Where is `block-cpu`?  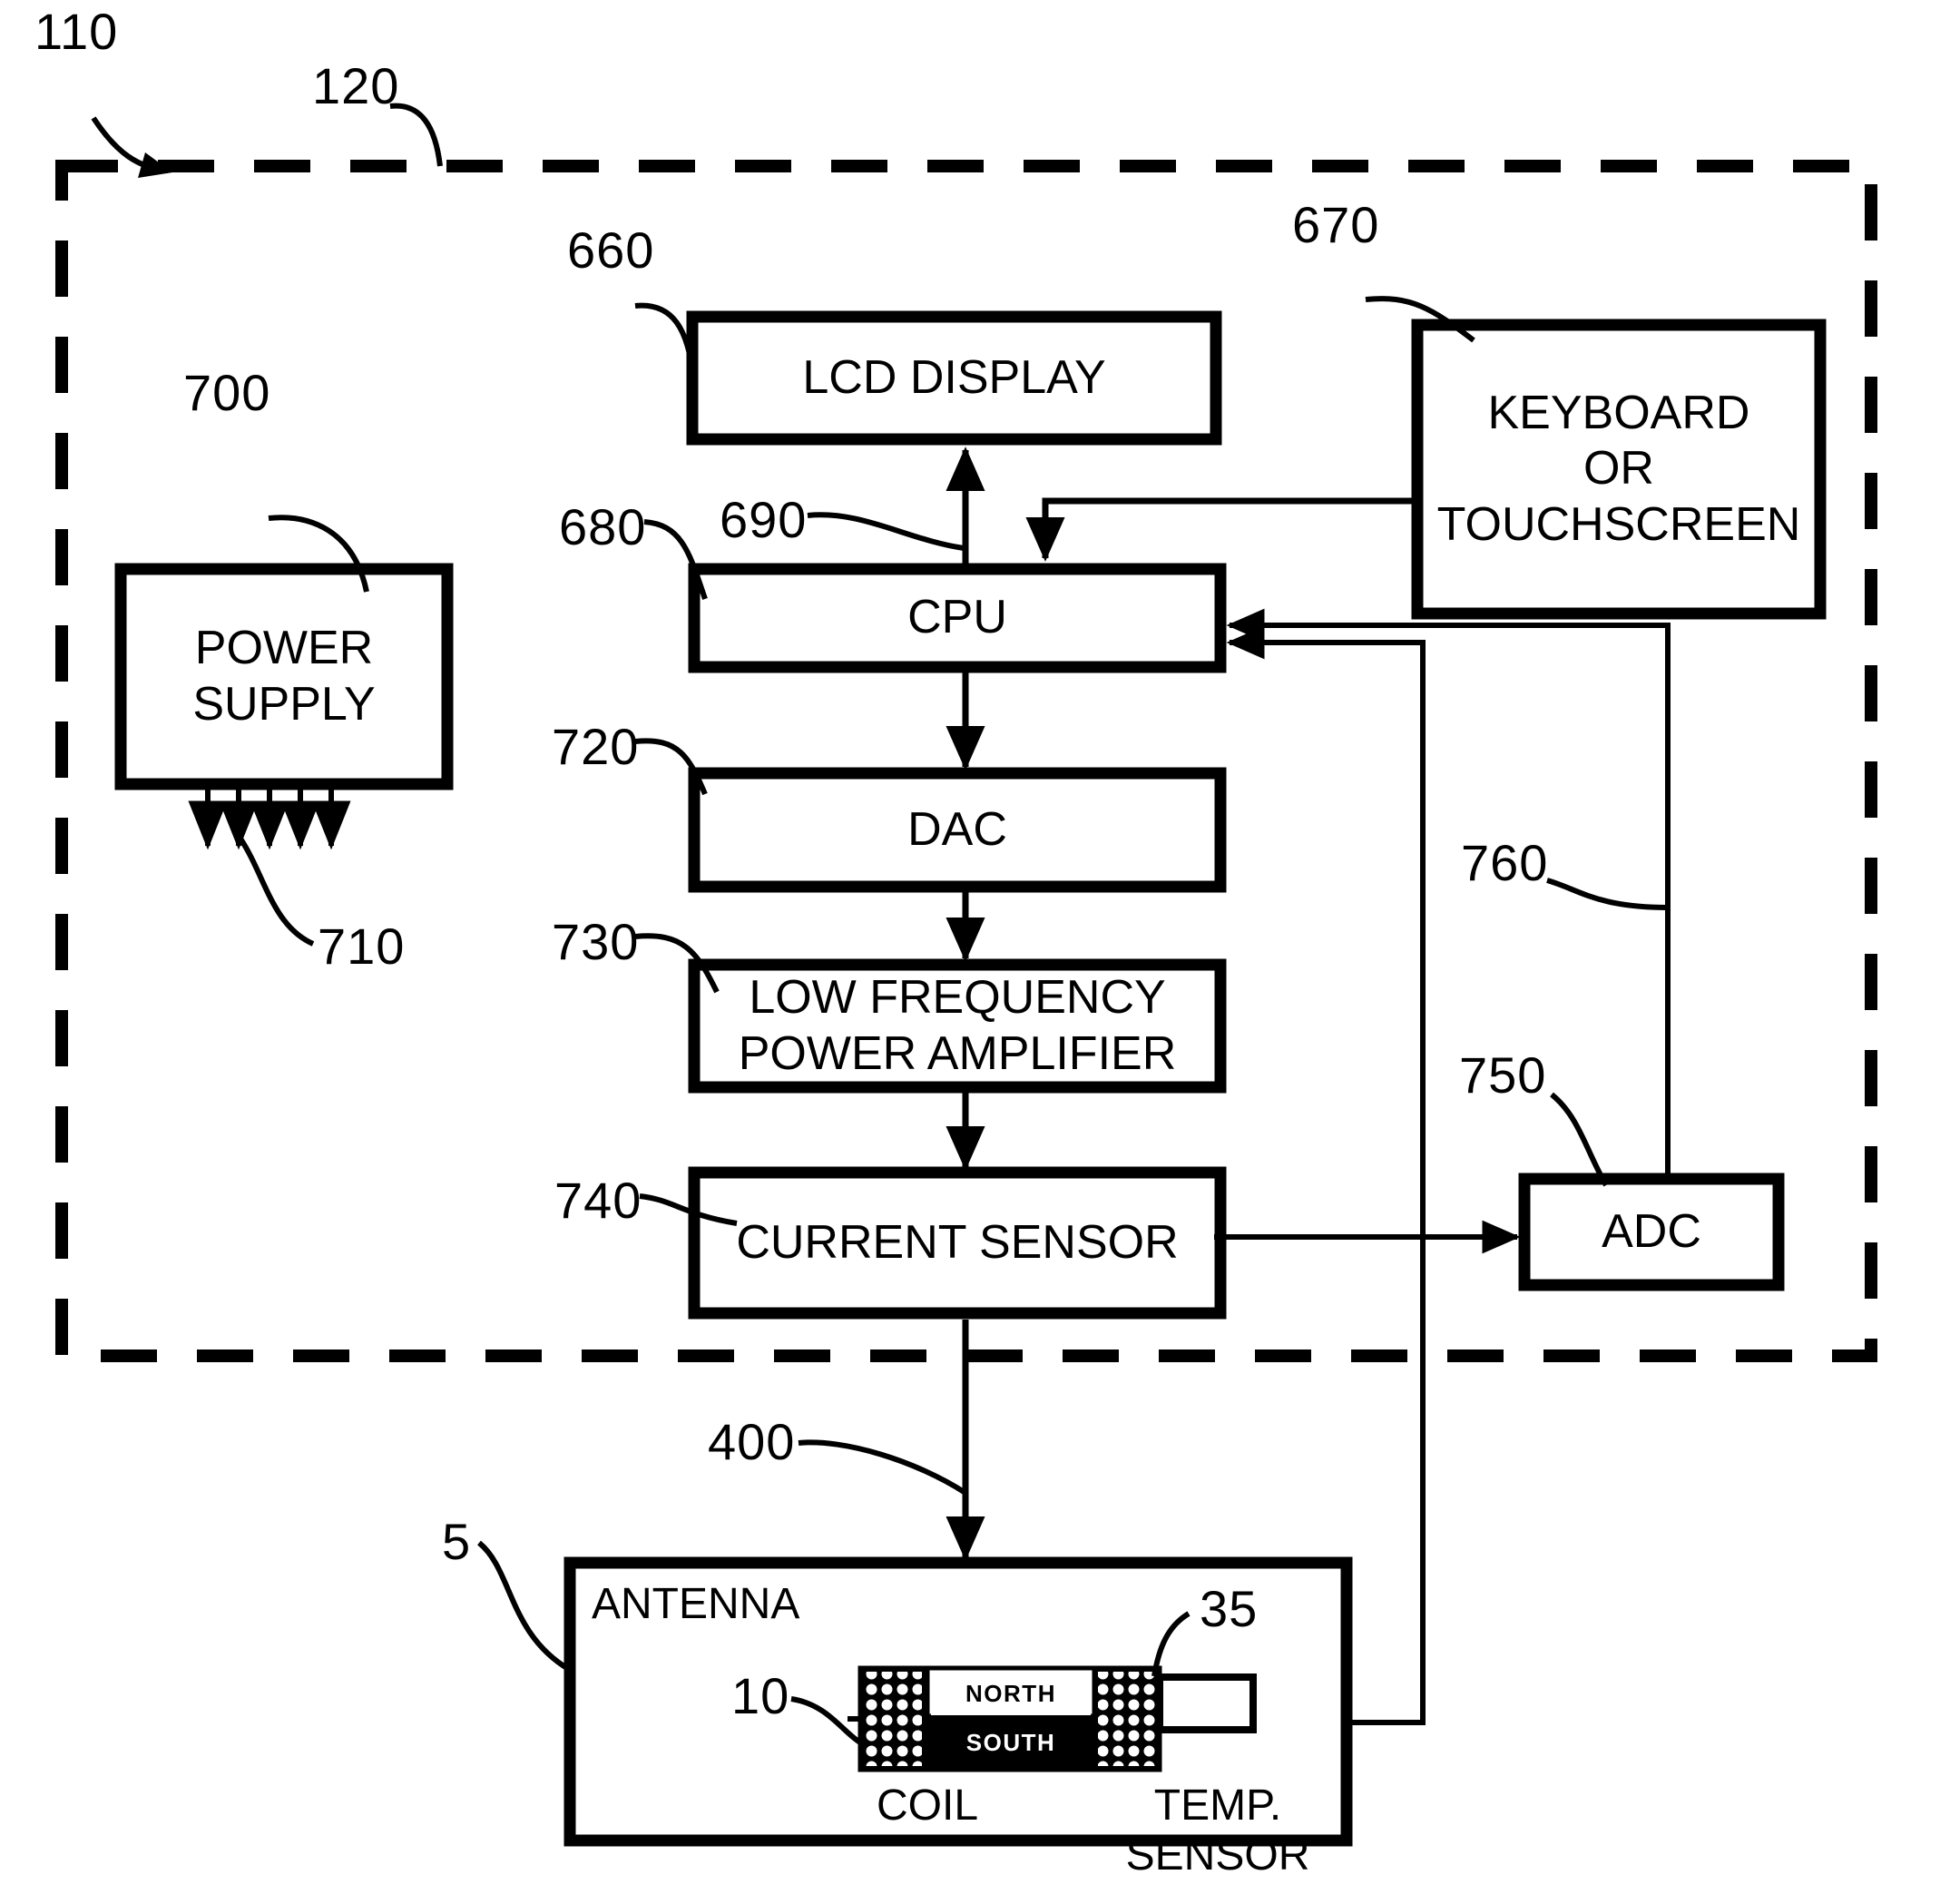
block-cpu is located at coordinates (957, 618).